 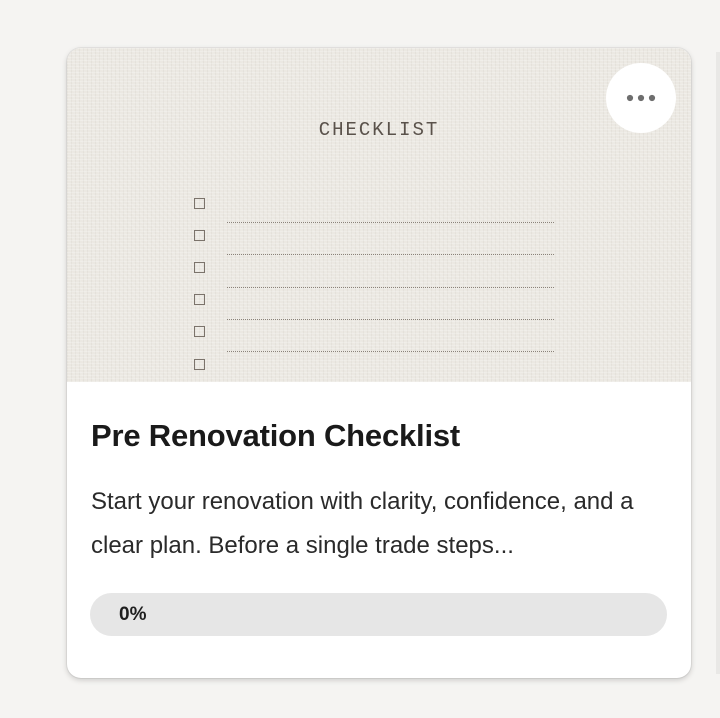 I want to click on card-title: Pre Renovation Checklist, so click(x=275, y=436).